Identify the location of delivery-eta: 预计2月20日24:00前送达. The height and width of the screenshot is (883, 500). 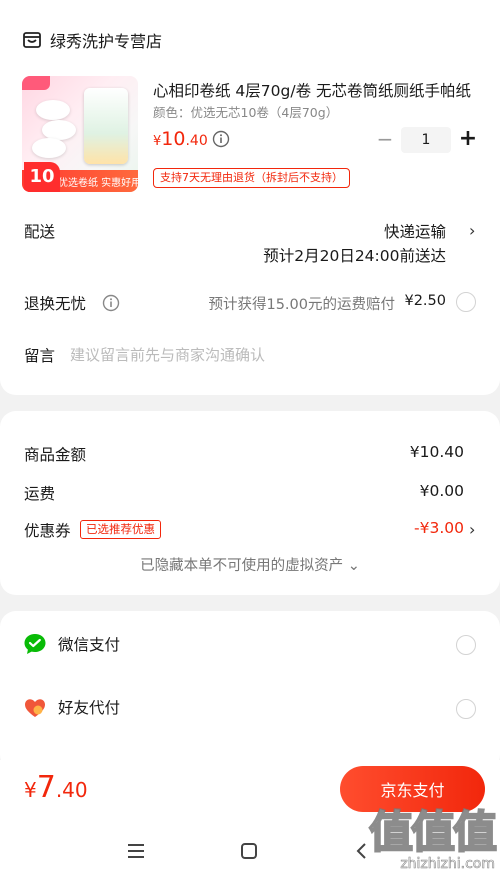
(354, 255).